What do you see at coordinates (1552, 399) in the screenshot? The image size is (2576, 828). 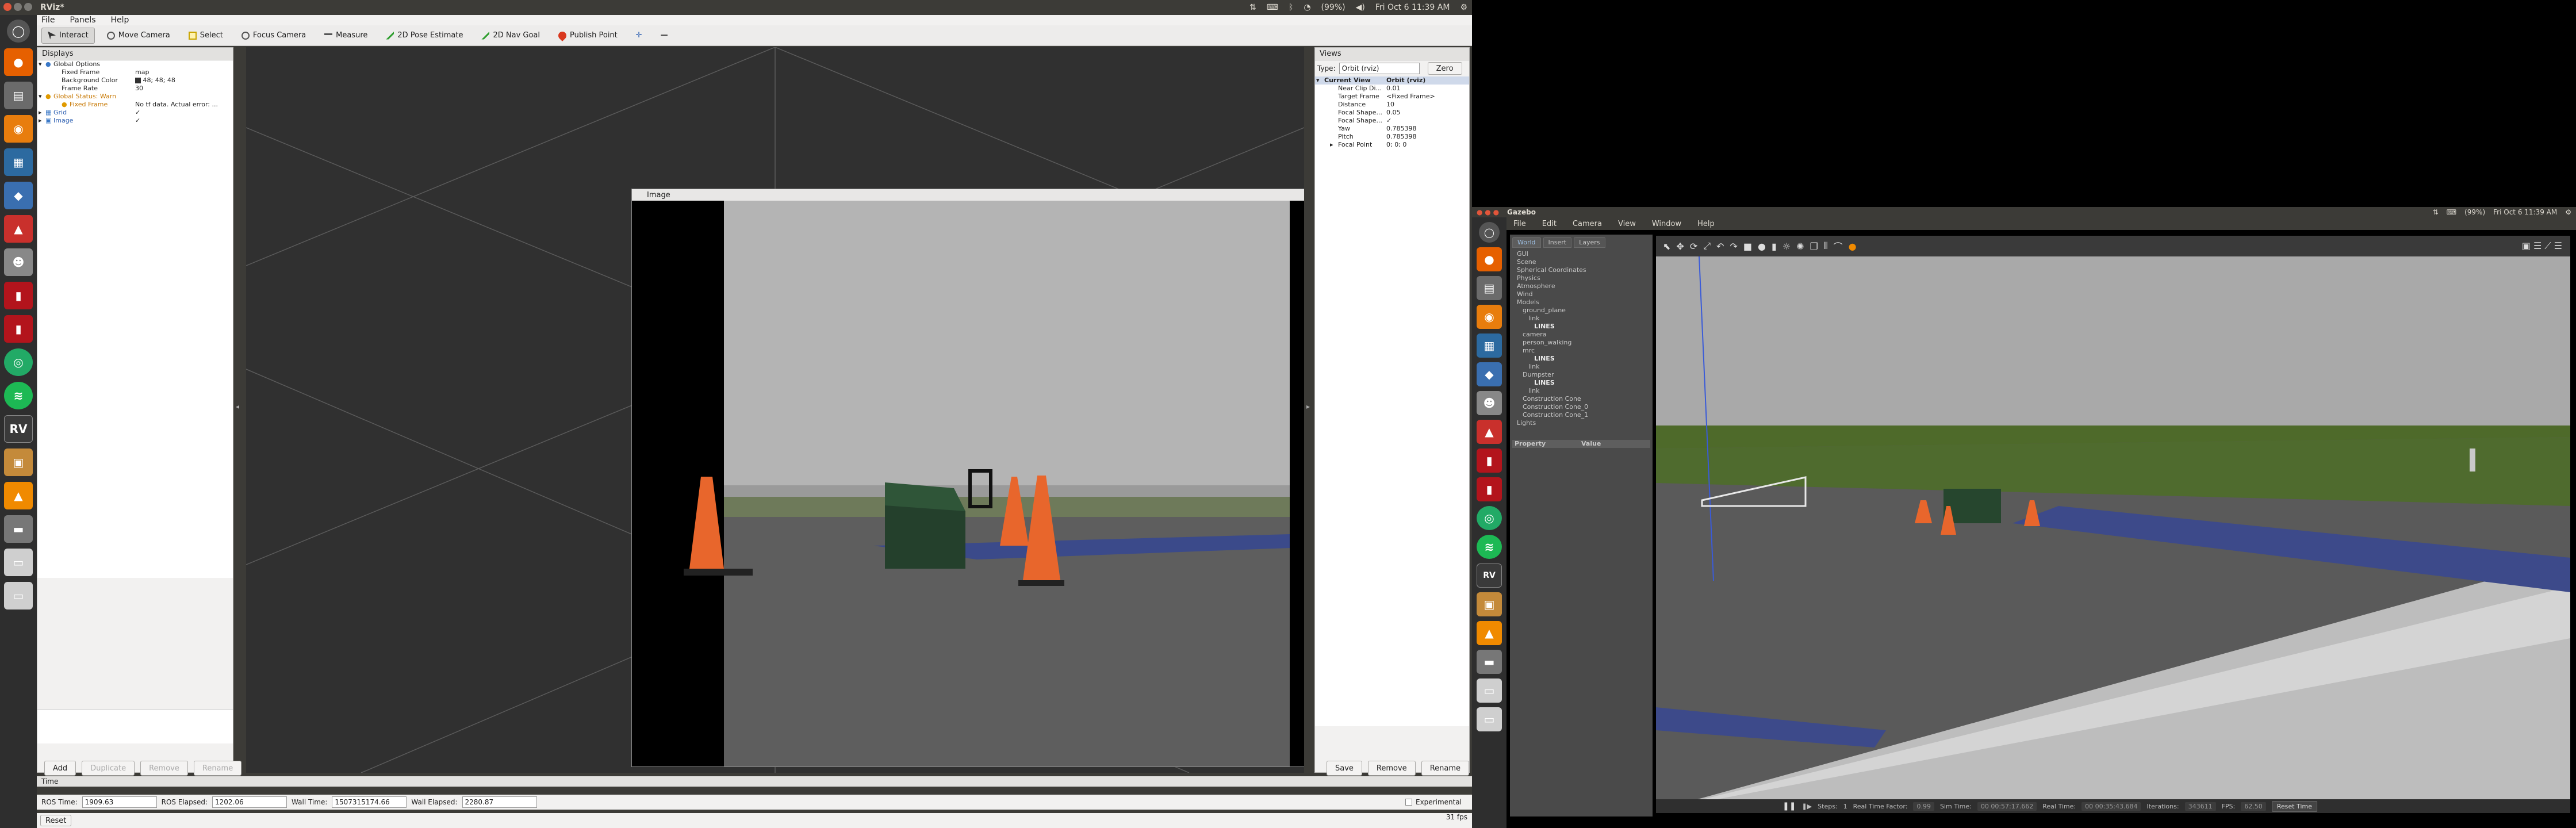 I see `world-tree-item: Construction Cone` at bounding box center [1552, 399].